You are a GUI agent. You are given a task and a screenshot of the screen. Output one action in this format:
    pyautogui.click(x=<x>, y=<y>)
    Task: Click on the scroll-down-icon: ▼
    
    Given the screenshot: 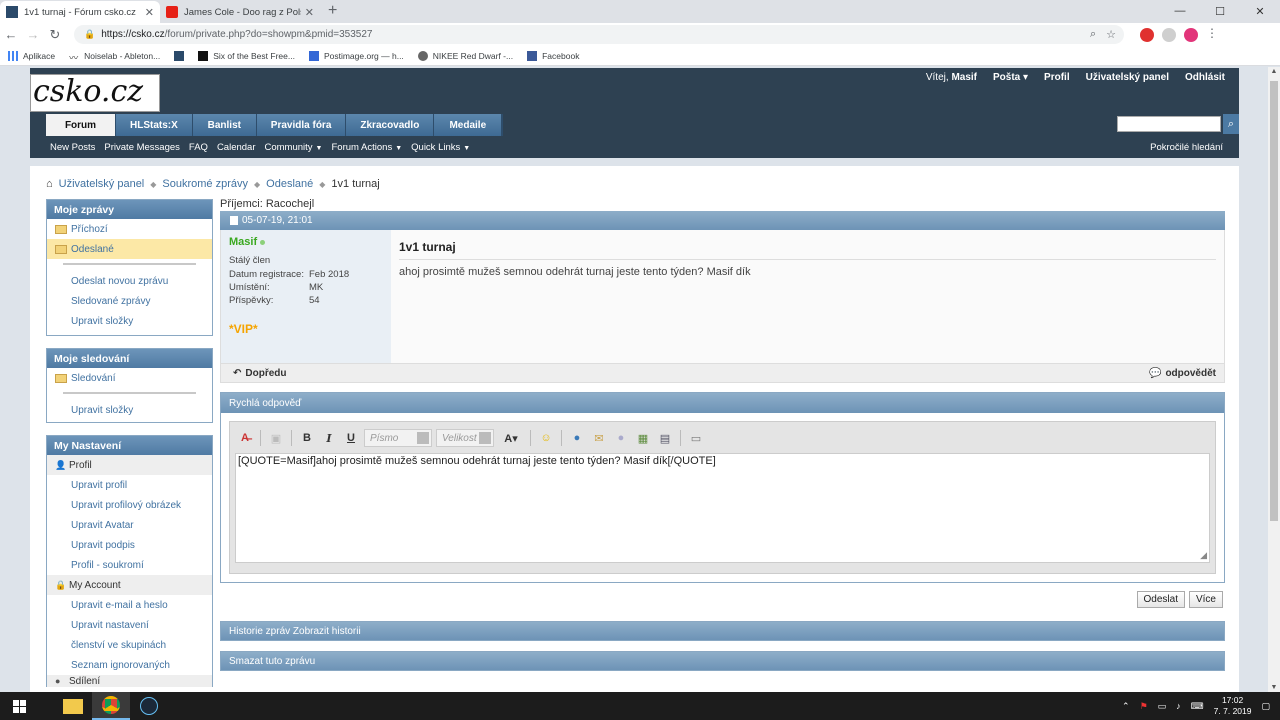 What is the action you would take?
    pyautogui.click(x=1274, y=687)
    